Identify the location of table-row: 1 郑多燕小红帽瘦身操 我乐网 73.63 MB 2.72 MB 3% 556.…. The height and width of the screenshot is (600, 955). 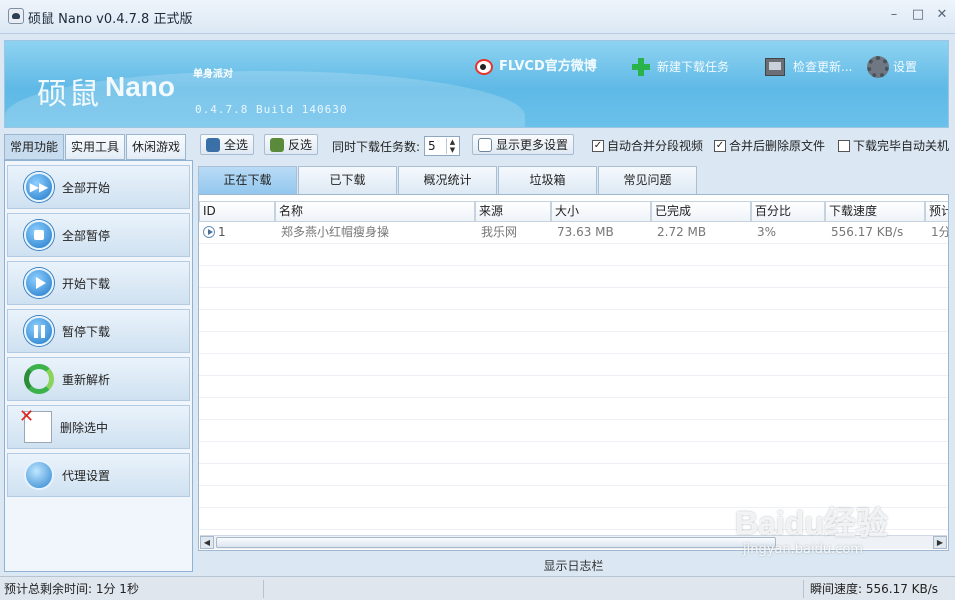
(574, 232).